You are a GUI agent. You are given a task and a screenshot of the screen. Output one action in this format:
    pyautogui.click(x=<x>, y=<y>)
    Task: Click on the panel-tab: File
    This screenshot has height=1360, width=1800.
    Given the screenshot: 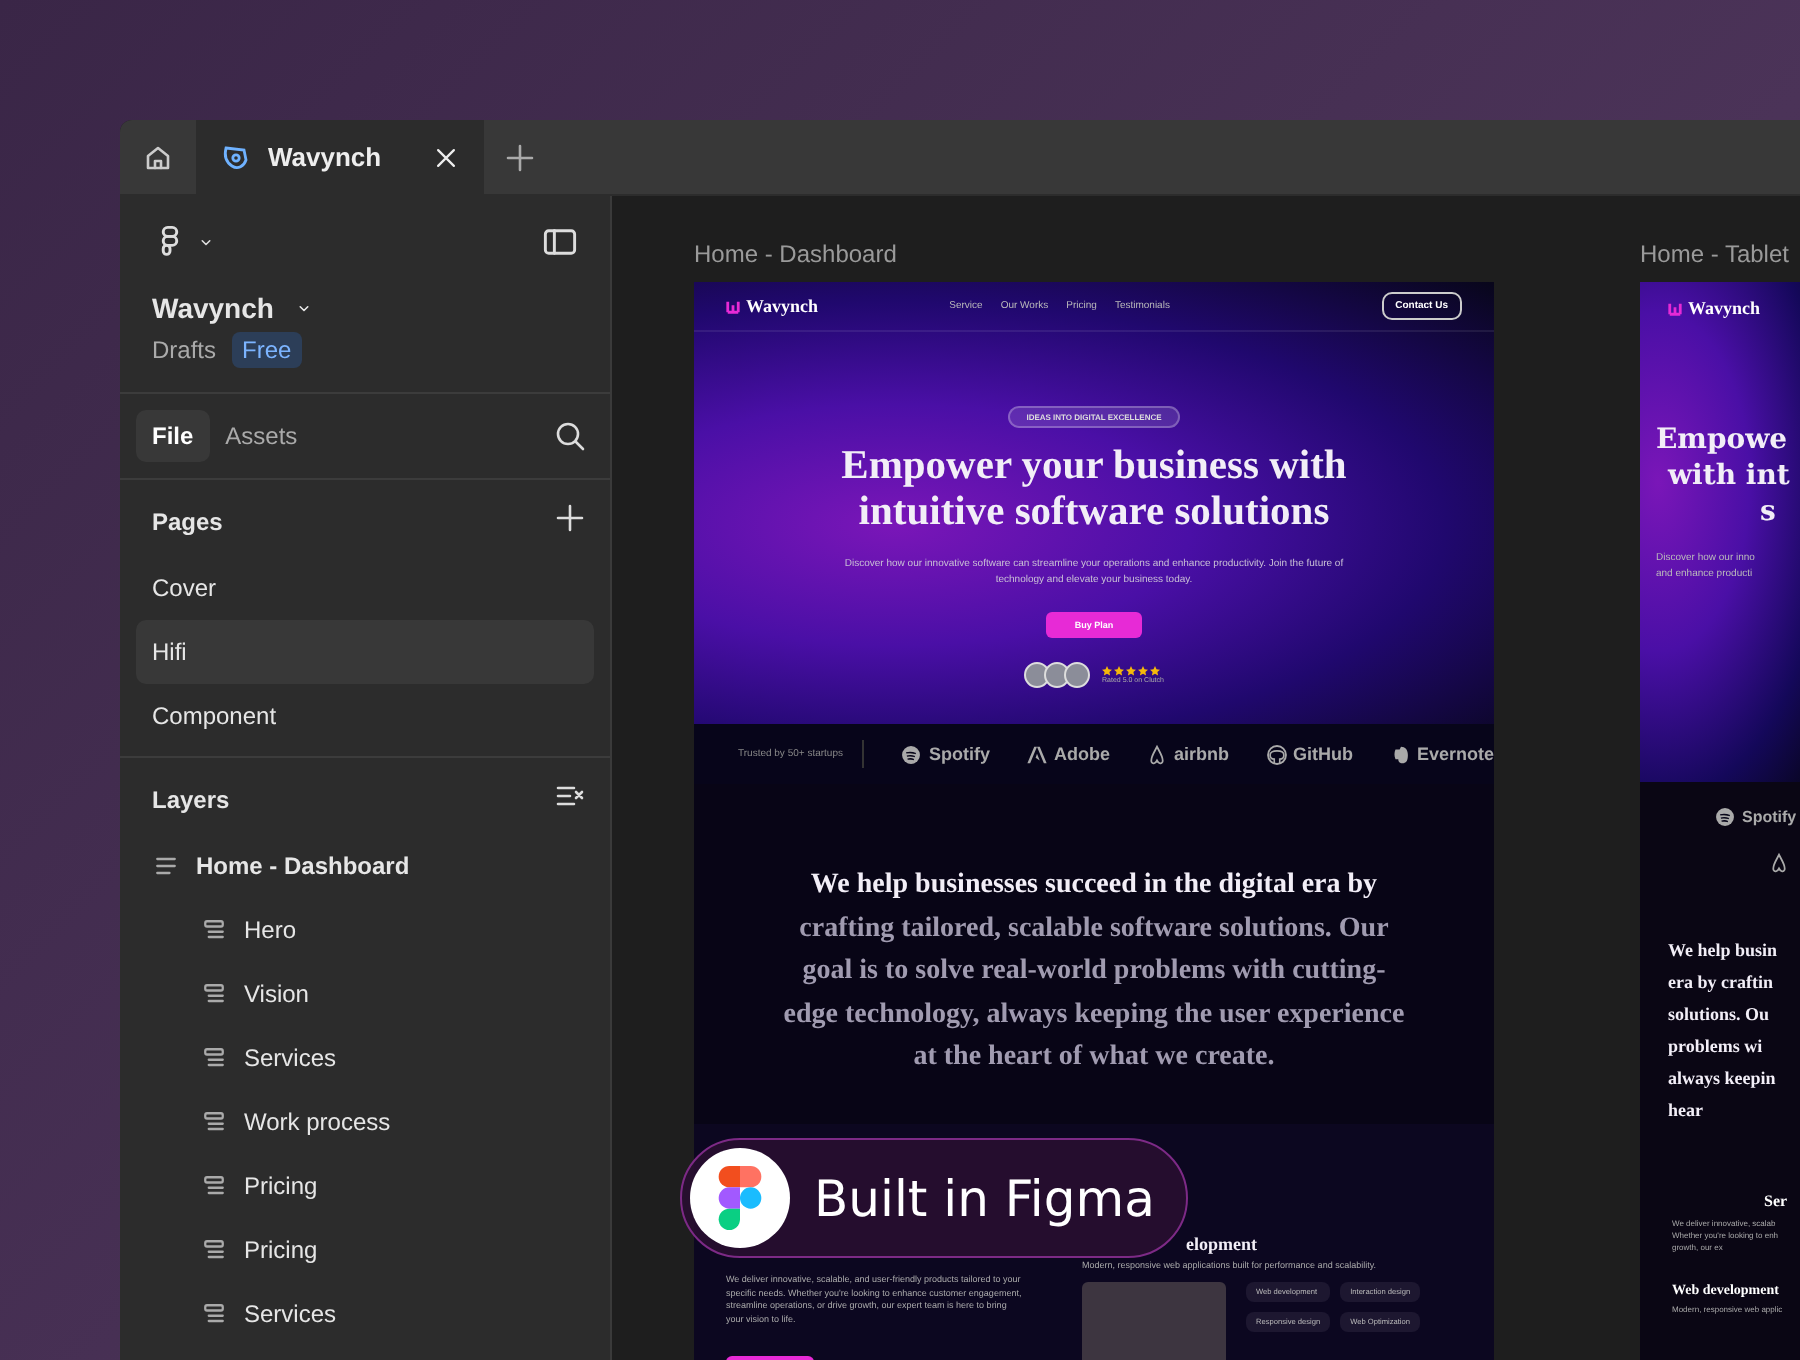 What is the action you would take?
    pyautogui.click(x=173, y=436)
    